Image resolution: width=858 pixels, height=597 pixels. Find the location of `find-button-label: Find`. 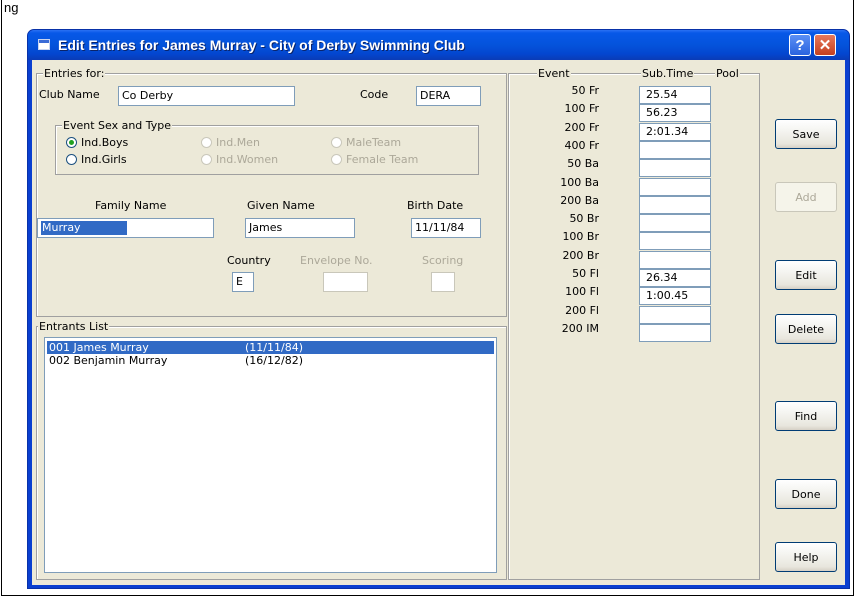

find-button-label: Find is located at coordinates (806, 416).